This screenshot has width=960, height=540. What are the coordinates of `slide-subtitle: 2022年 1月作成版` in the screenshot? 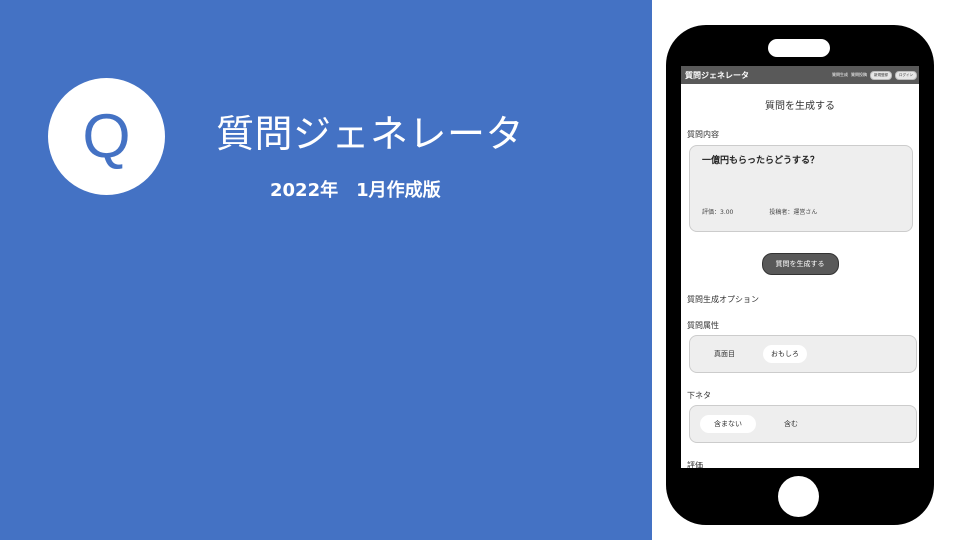 It's located at (355, 190).